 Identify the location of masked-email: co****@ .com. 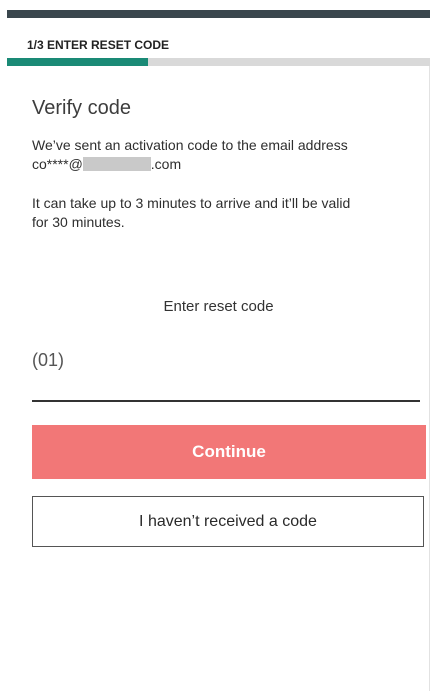
(106, 164).